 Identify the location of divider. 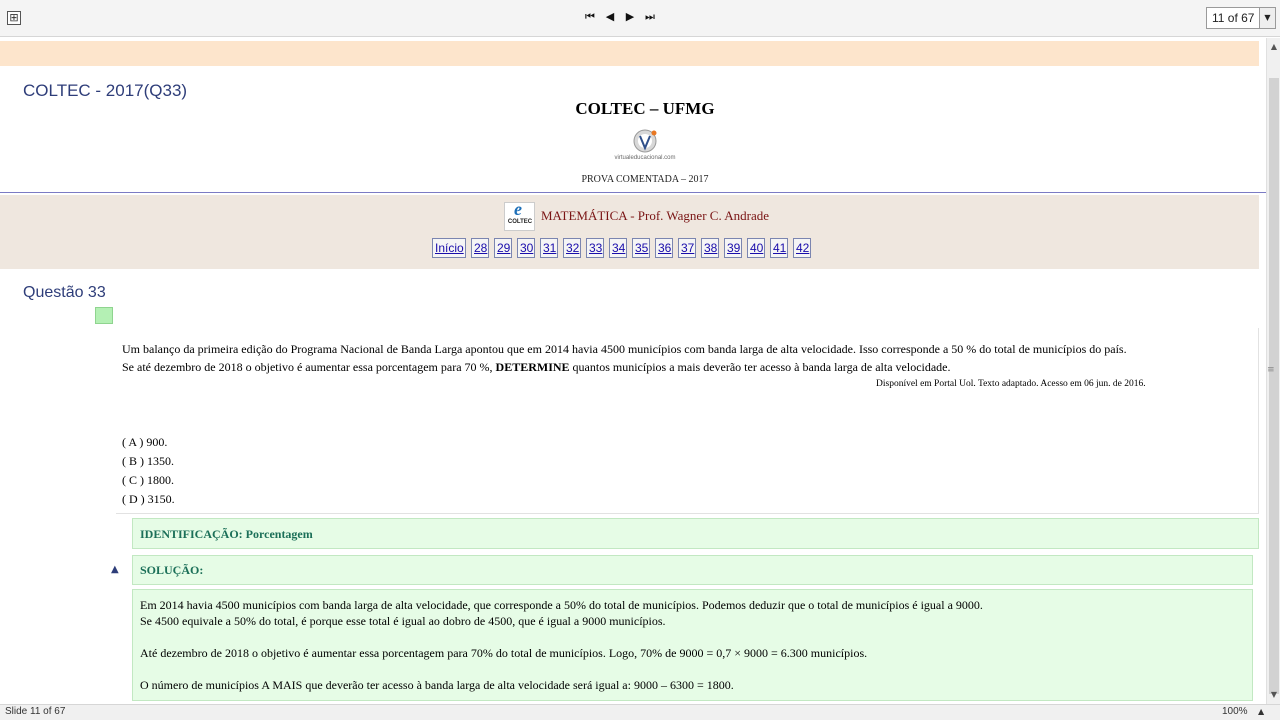
(635, 192).